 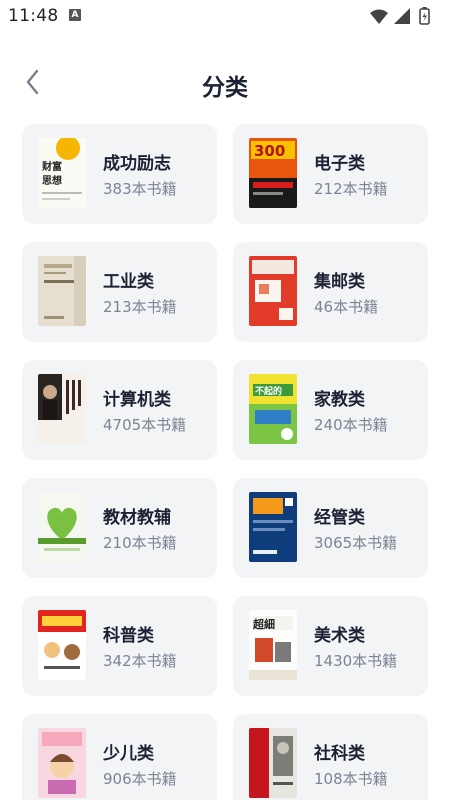 What do you see at coordinates (268, 391) in the screenshot?
I see `svg-text: 不起的` at bounding box center [268, 391].